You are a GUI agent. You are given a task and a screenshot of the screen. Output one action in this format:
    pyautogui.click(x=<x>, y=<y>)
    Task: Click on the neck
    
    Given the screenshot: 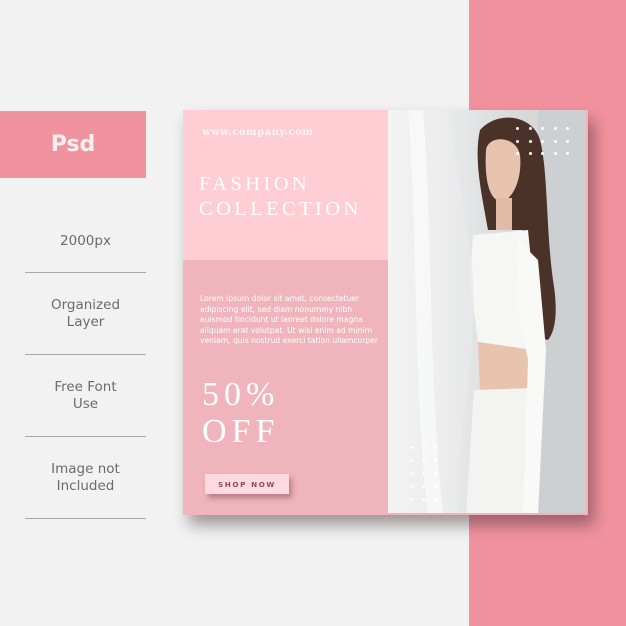 What is the action you would take?
    pyautogui.click(x=504, y=214)
    